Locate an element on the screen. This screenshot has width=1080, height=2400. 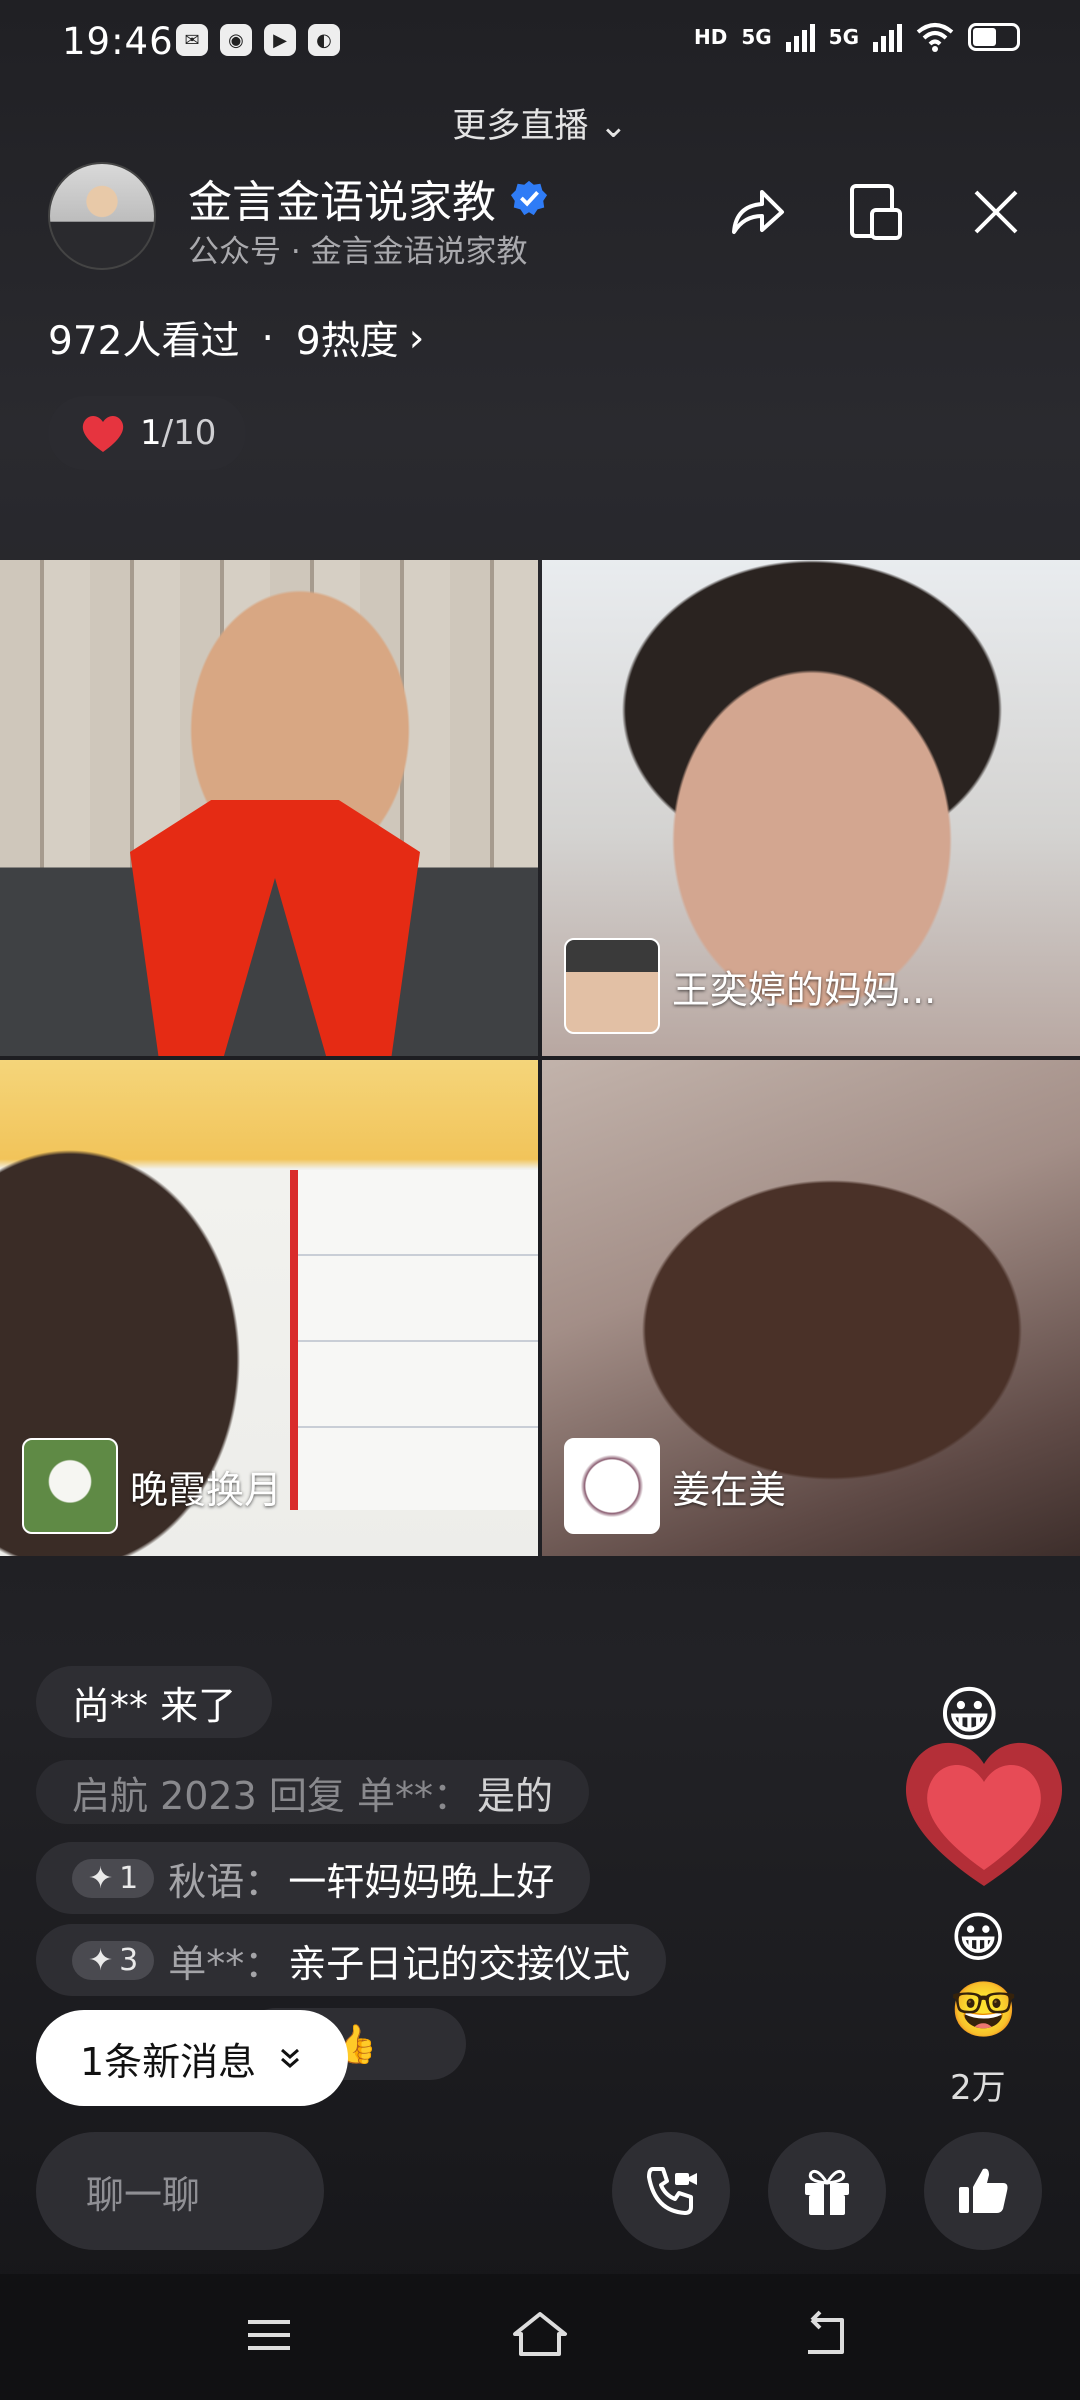
fan-badge: ✦ 1 is located at coordinates (113, 1878).